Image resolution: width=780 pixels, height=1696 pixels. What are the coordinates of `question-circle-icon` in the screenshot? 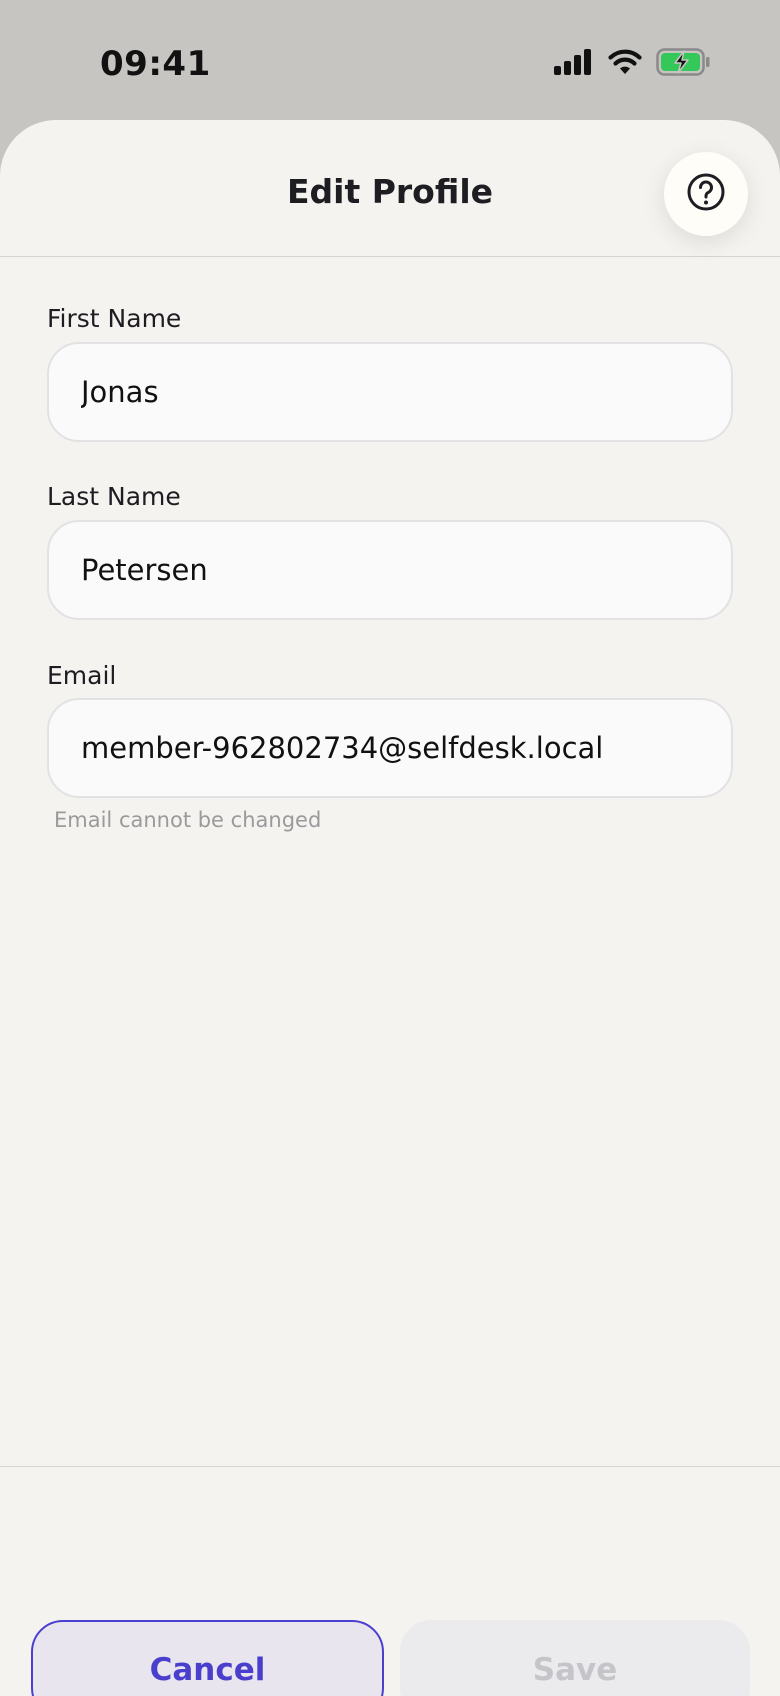 It's located at (706, 194).